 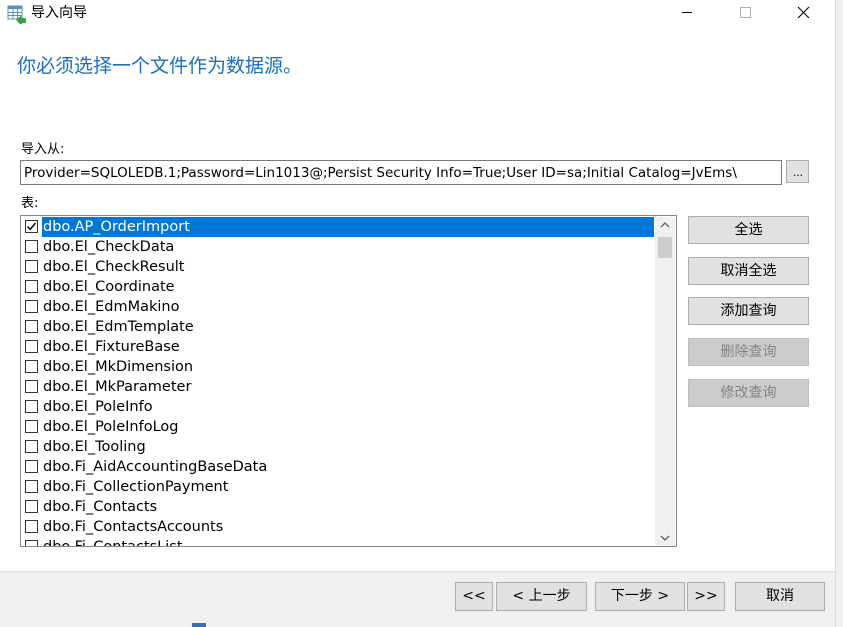 I want to click on table-row: dbo.El_EdmMakino, so click(x=338, y=307).